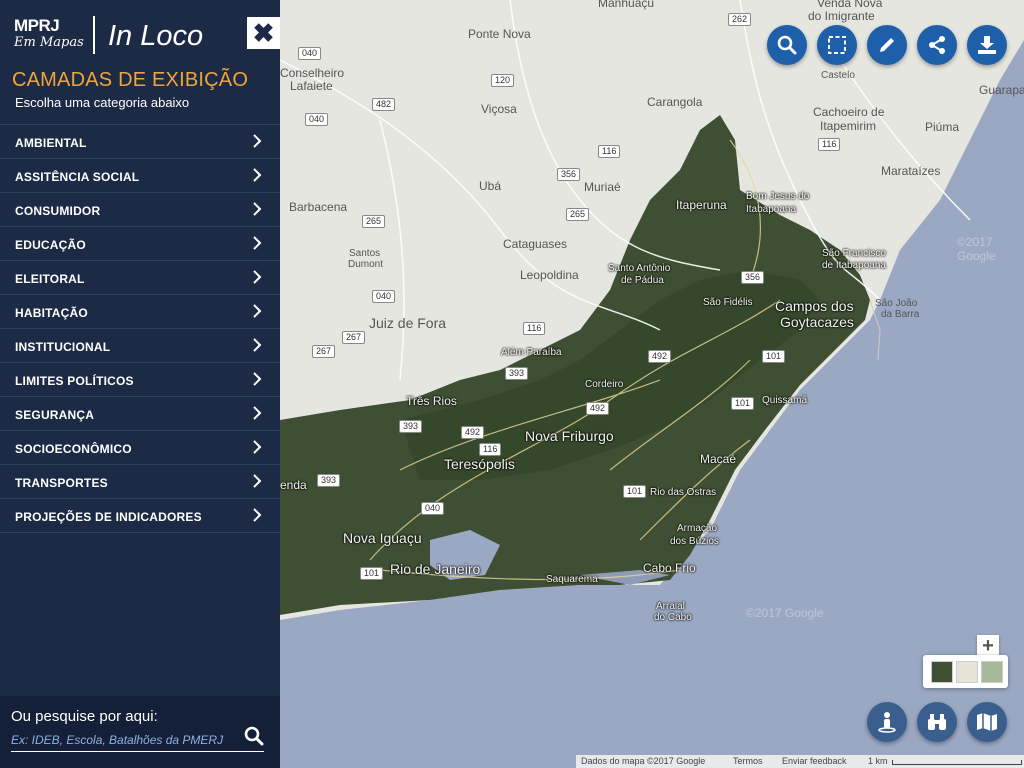  I want to click on highway-shield: 101, so click(743, 403).